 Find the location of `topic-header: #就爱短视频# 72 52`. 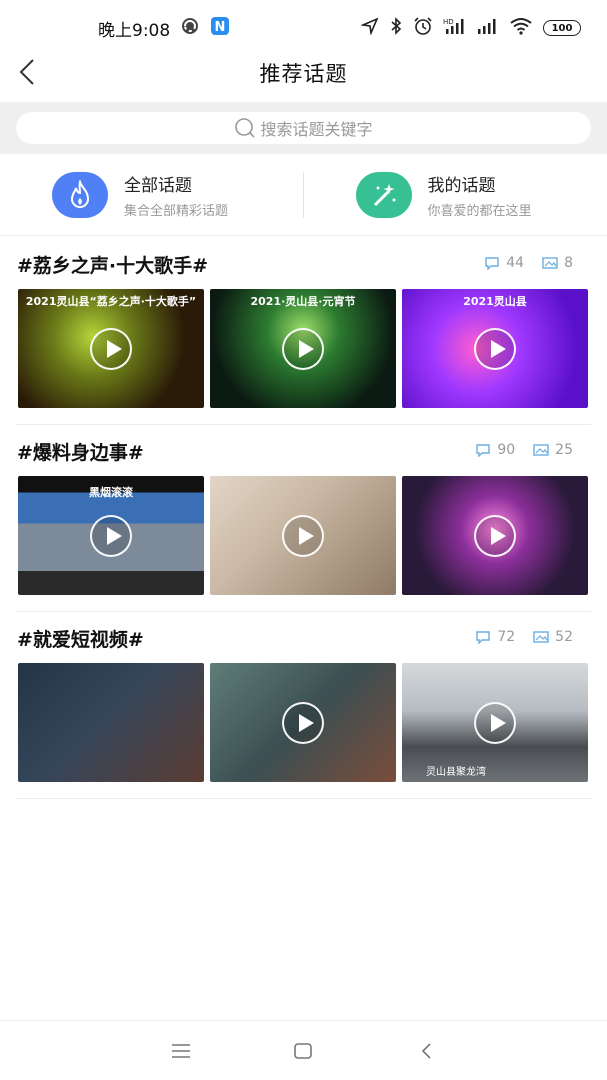

topic-header: #就爱短视频# 72 52 is located at coordinates (303, 637).